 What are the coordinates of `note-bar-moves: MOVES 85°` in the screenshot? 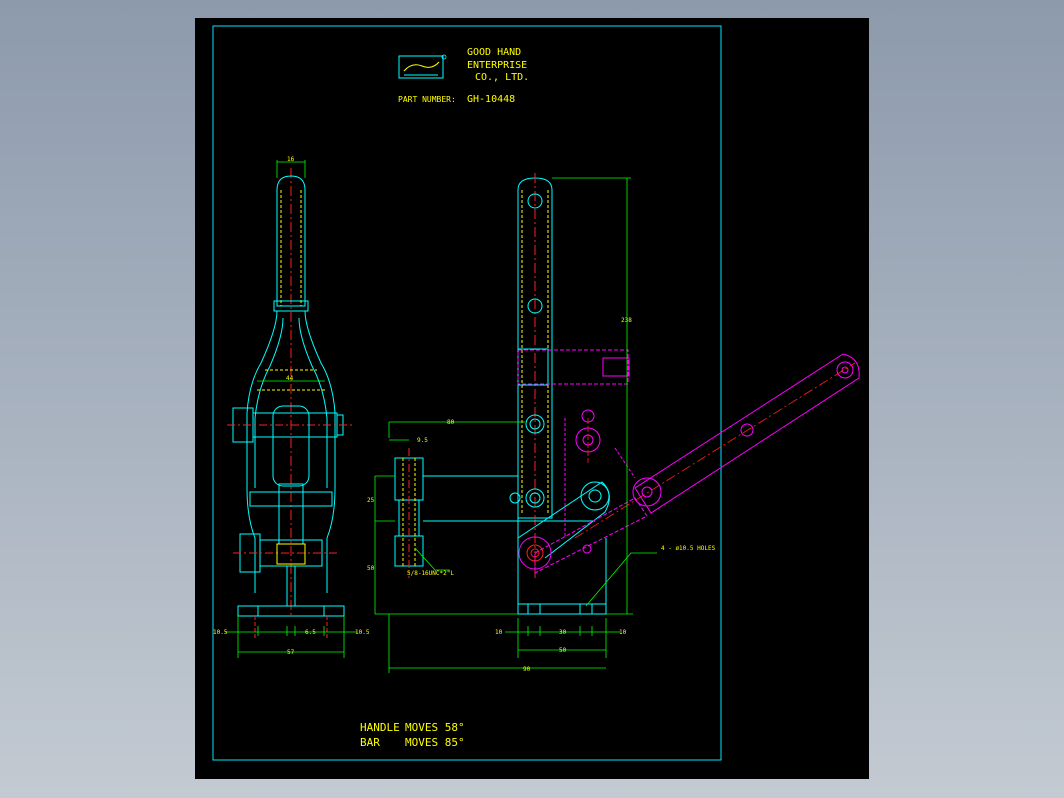 It's located at (435, 742).